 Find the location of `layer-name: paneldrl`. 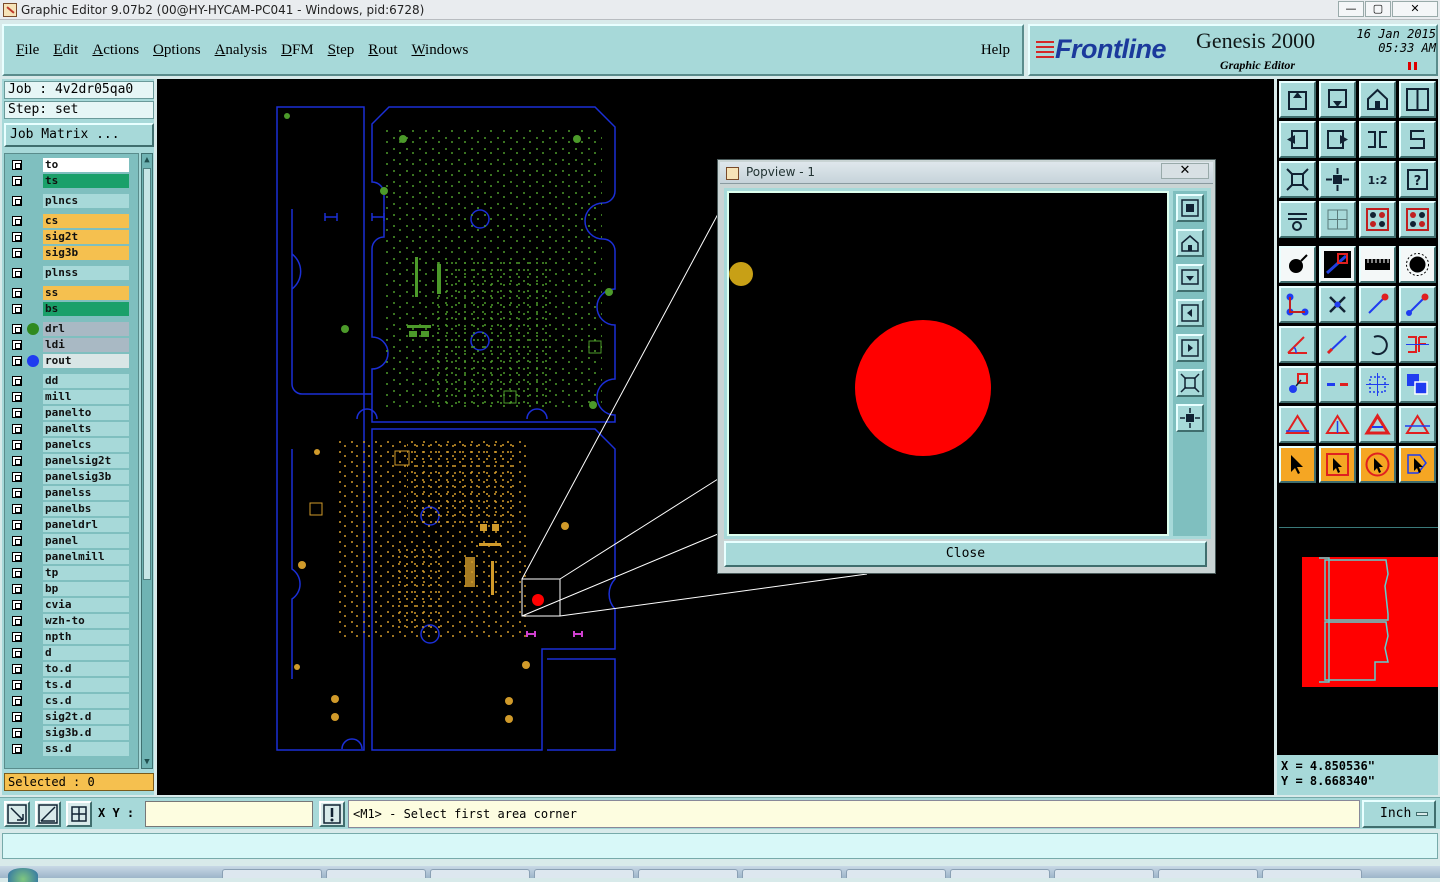

layer-name: paneldrl is located at coordinates (86, 525).